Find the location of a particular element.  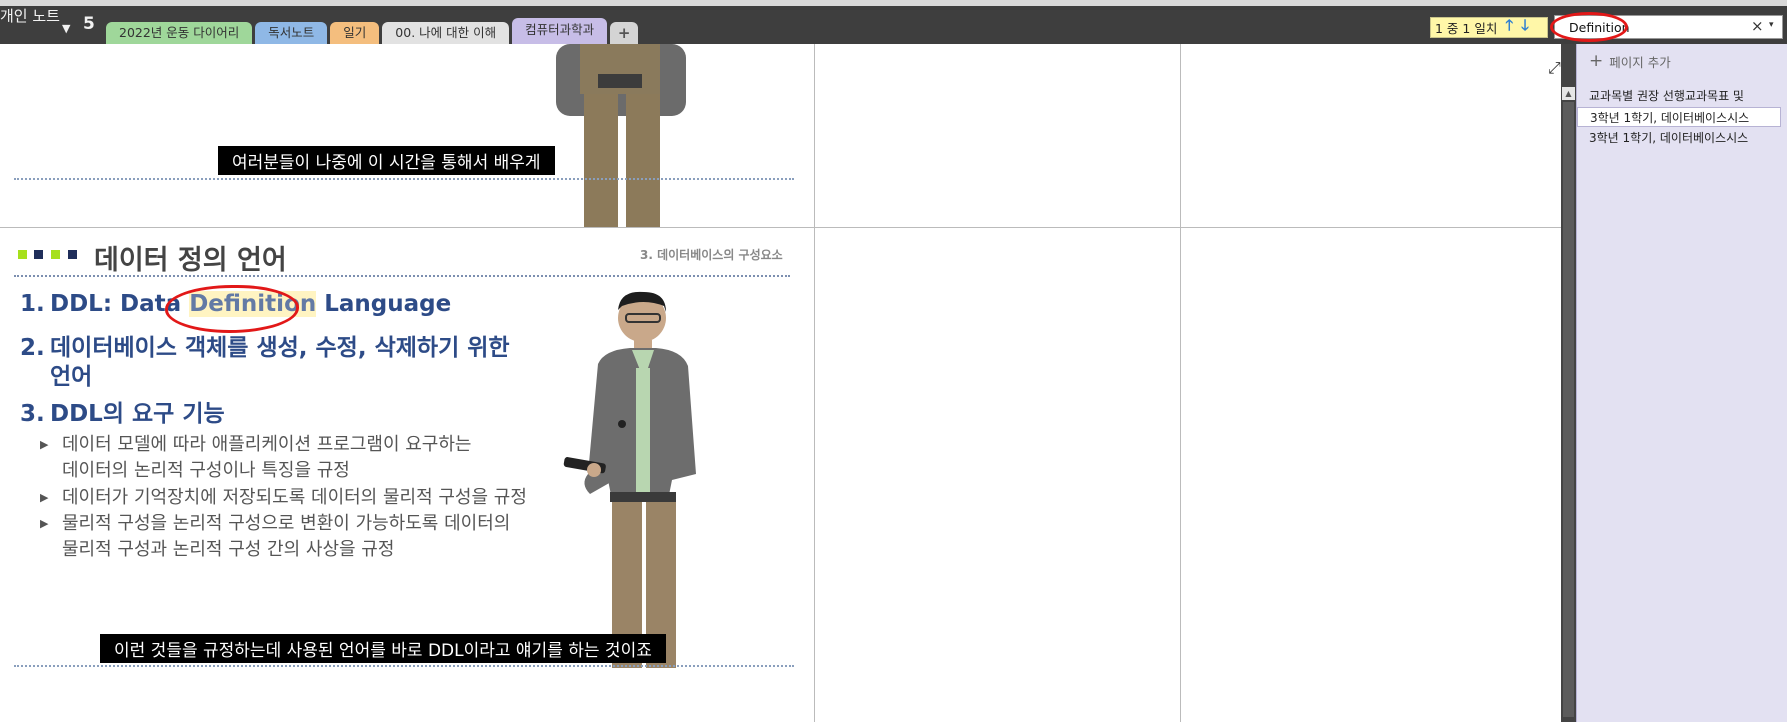

search-match-bar: 1 중 1 일치 🡑 🡓 is located at coordinates (1489, 27).